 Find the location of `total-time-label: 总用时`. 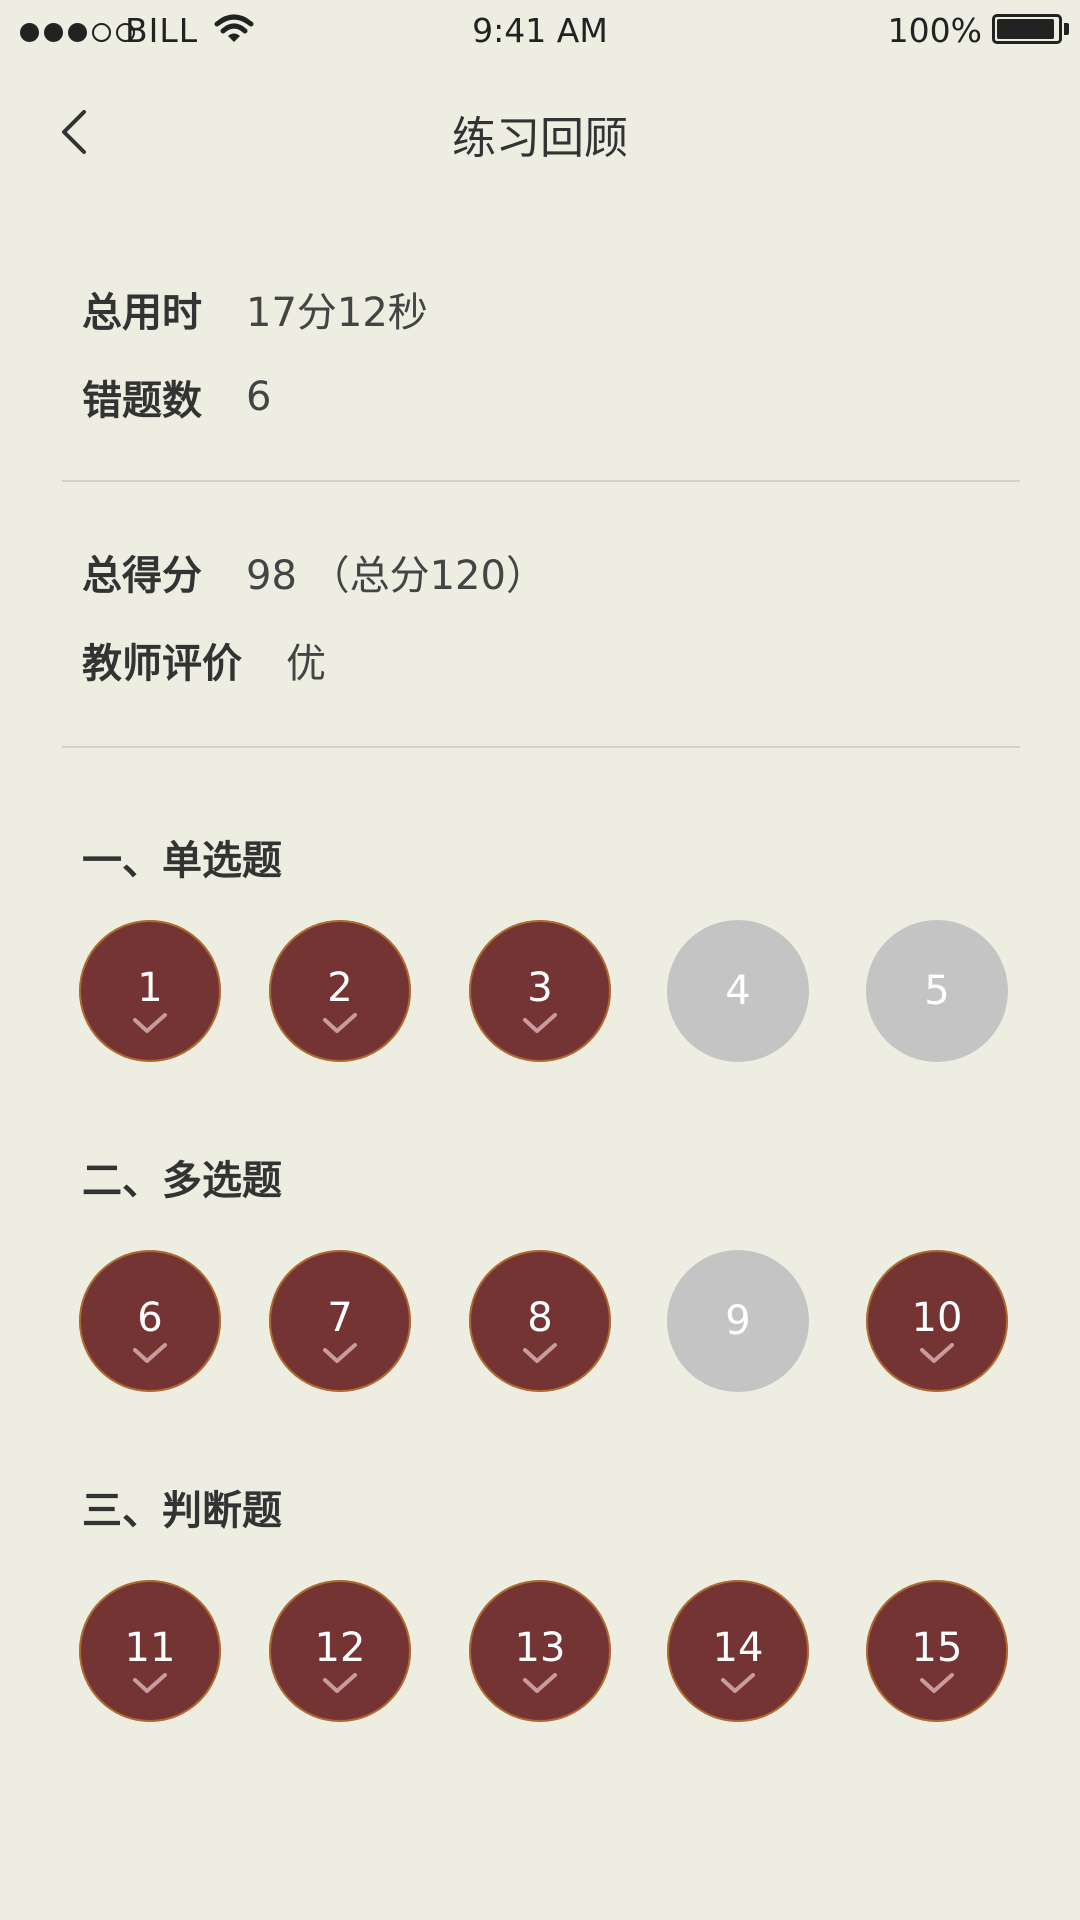

total-time-label: 总用时 is located at coordinates (142, 313).